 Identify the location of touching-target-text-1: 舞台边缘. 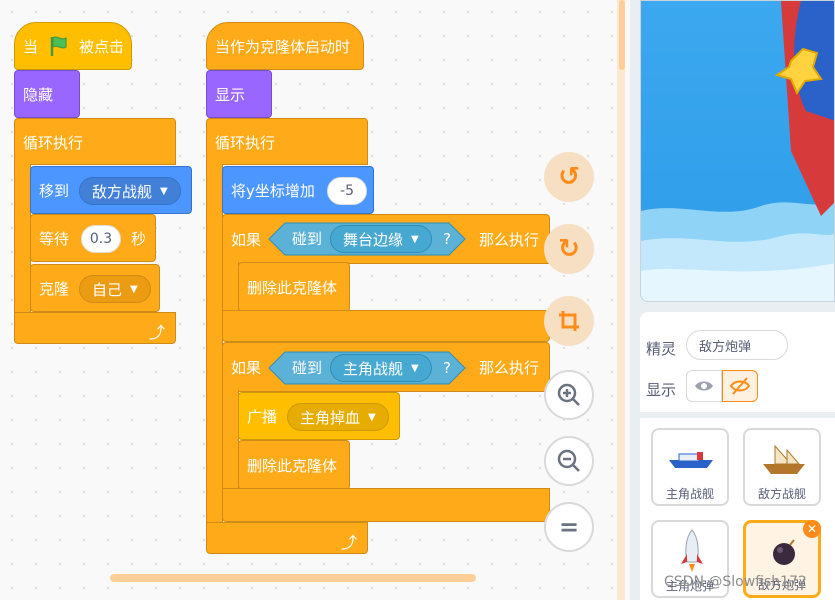
(373, 239).